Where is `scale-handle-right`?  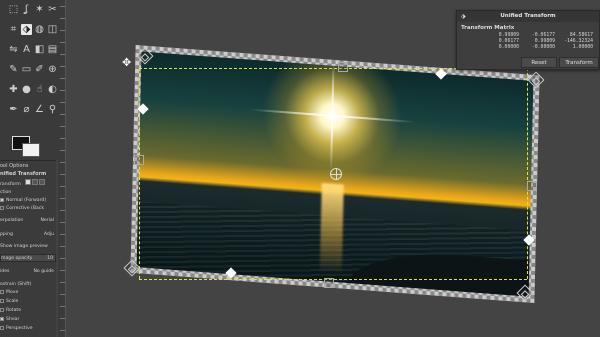
scale-handle-right is located at coordinates (532, 186).